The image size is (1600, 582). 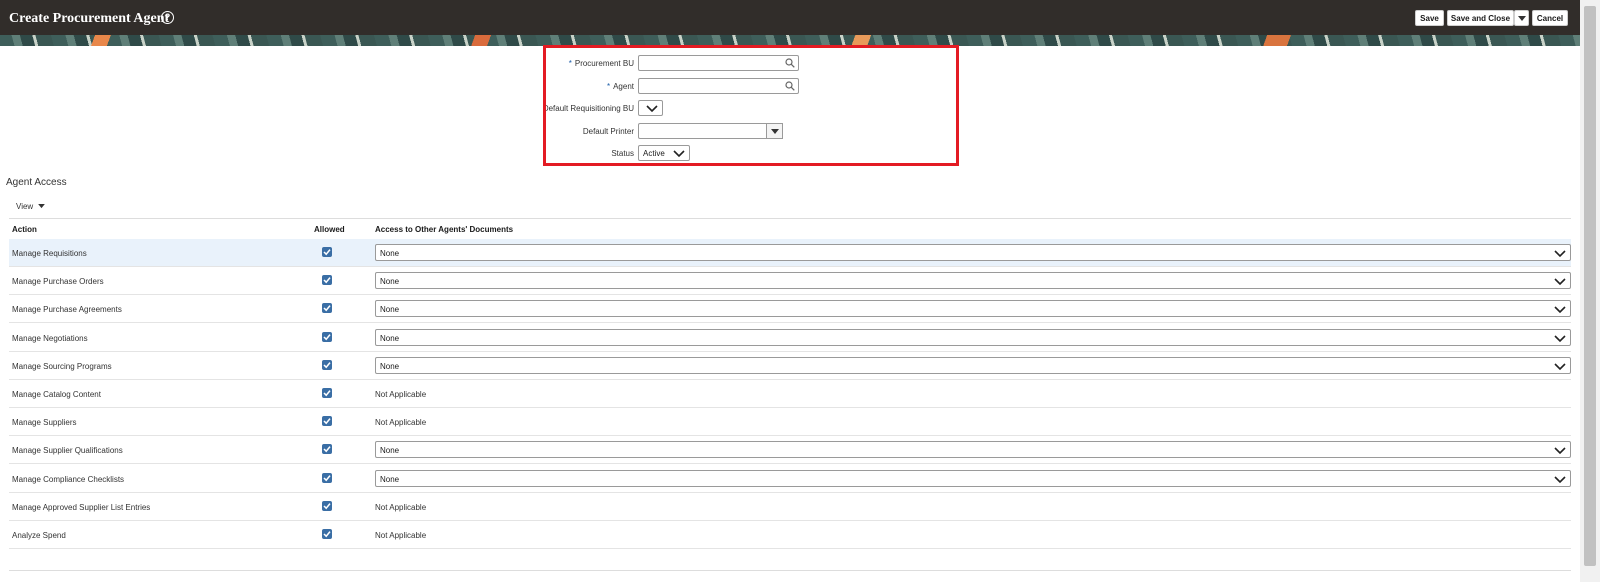 I want to click on action-cell: Manage Approved Supplier List Entries, so click(x=81, y=507).